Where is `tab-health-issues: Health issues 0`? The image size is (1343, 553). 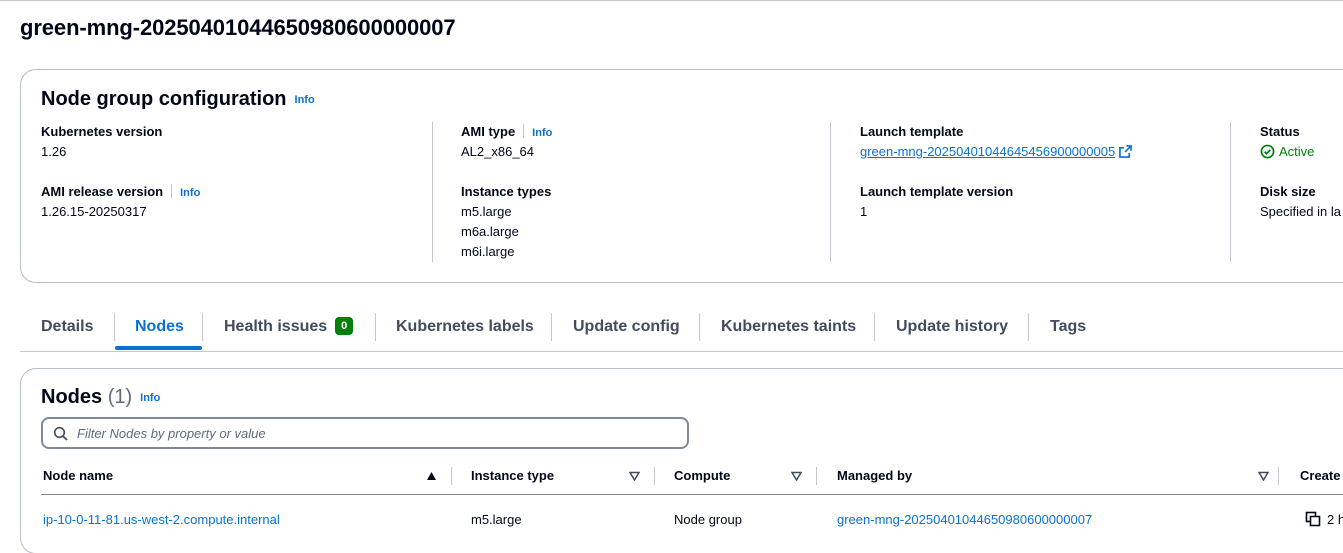
tab-health-issues: Health issues 0 is located at coordinates (289, 330).